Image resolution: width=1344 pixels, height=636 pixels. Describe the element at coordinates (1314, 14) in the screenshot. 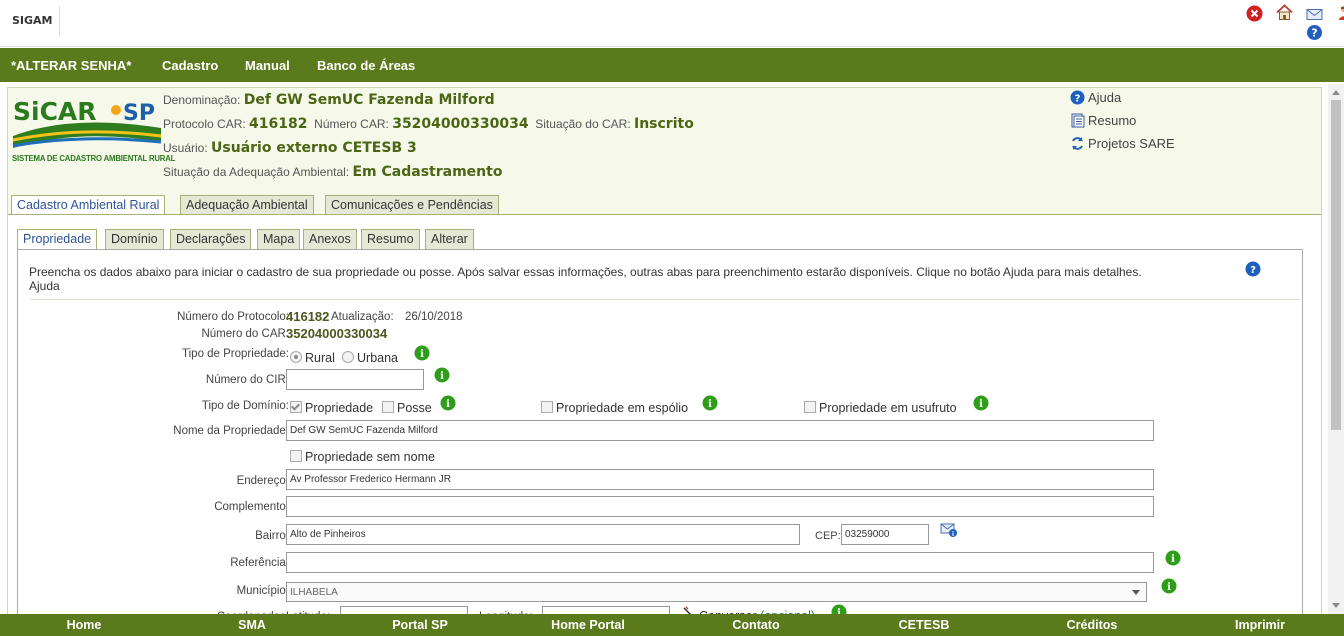

I see `mail-icon` at that location.